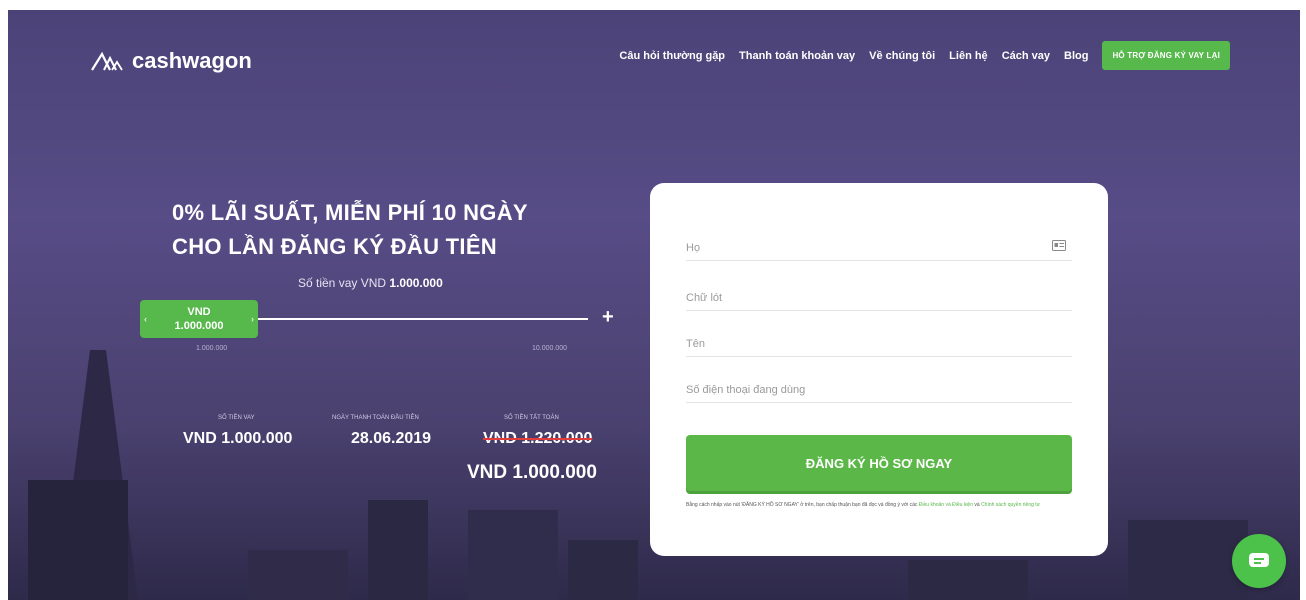 This screenshot has width=1306, height=600. I want to click on nav-link-repayment: Thanh toán khoản vay, so click(797, 56).